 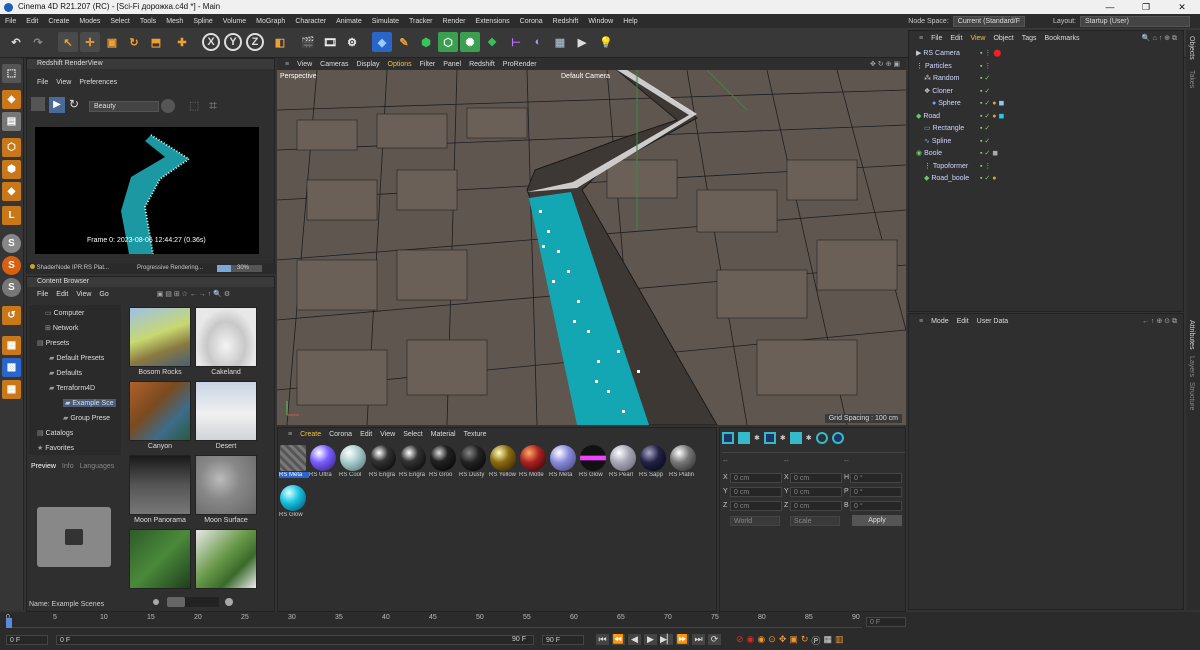 What do you see at coordinates (606, 42) in the screenshot?
I see `light-icon: 💡` at bounding box center [606, 42].